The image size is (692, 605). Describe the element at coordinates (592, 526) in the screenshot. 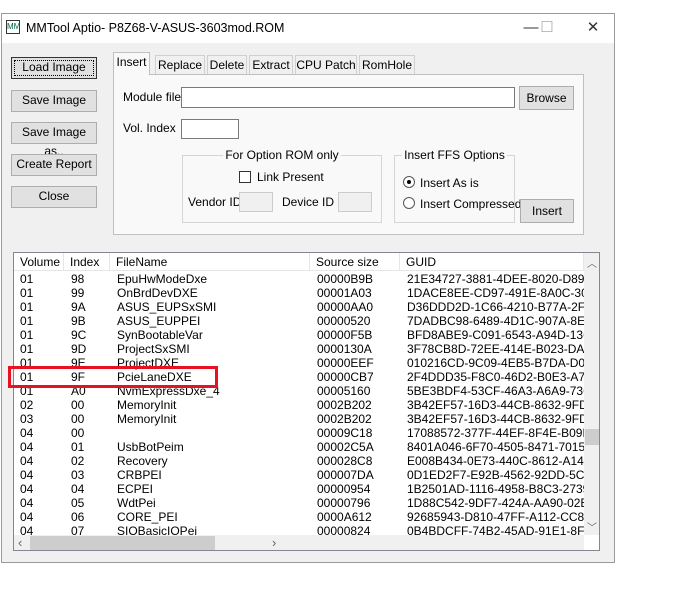

I see `scroll-down-icon: ﹀` at that location.